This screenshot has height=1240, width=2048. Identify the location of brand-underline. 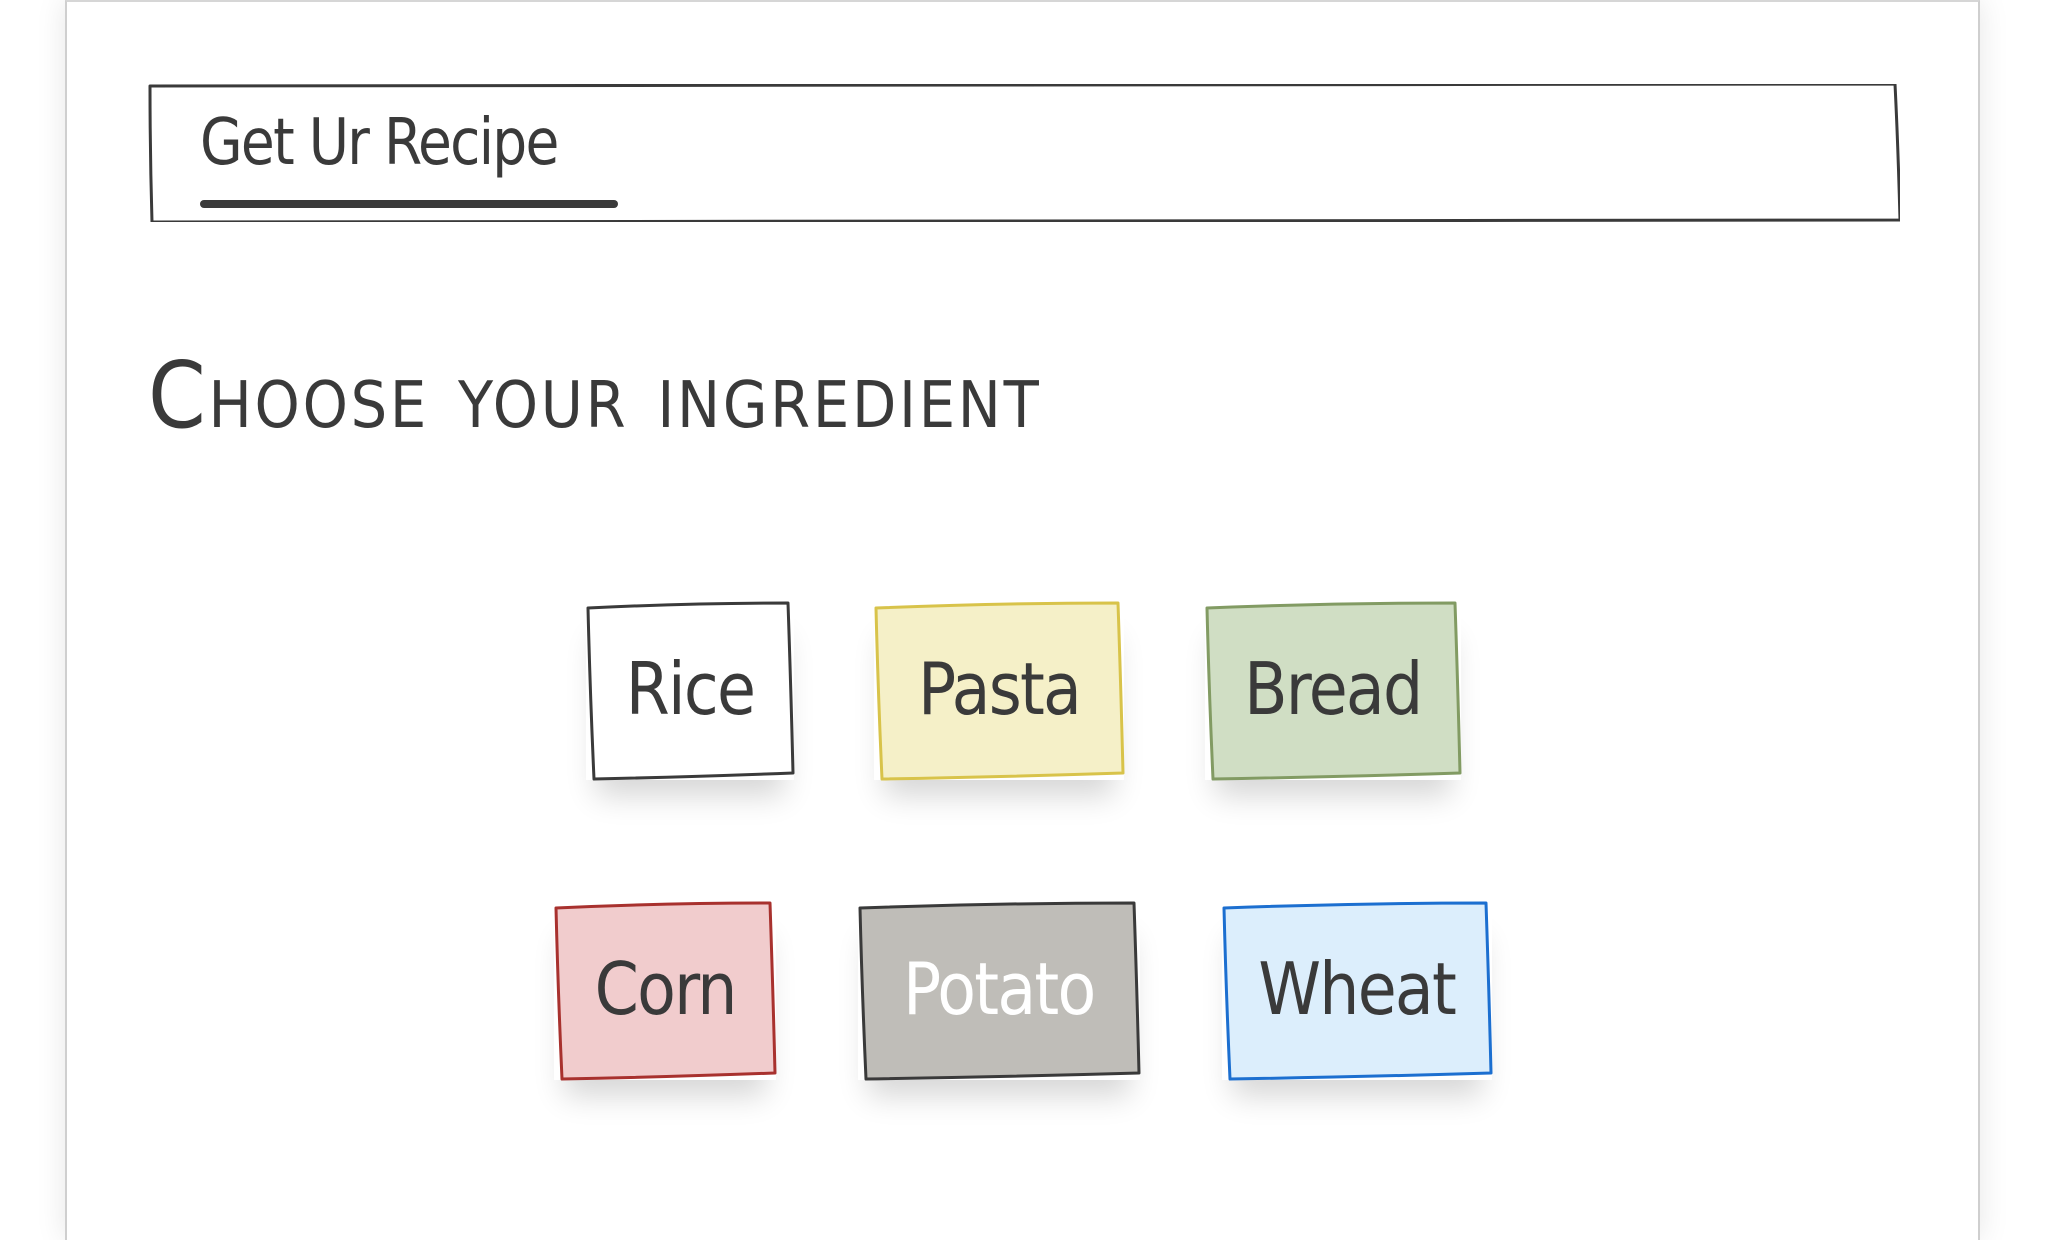
(409, 204).